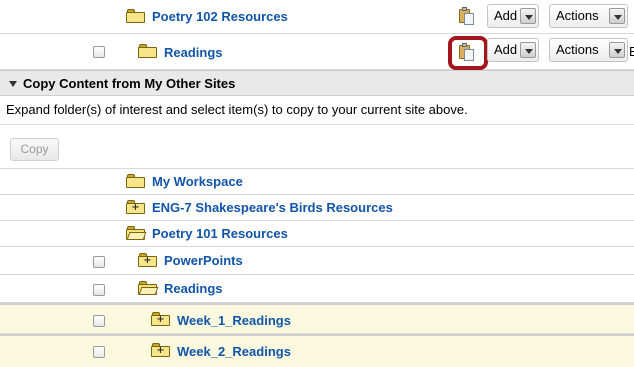 This screenshot has width=634, height=367. Describe the element at coordinates (317, 17) in the screenshot. I see `table-row: Poetry 102 Resources Add Actions` at that location.